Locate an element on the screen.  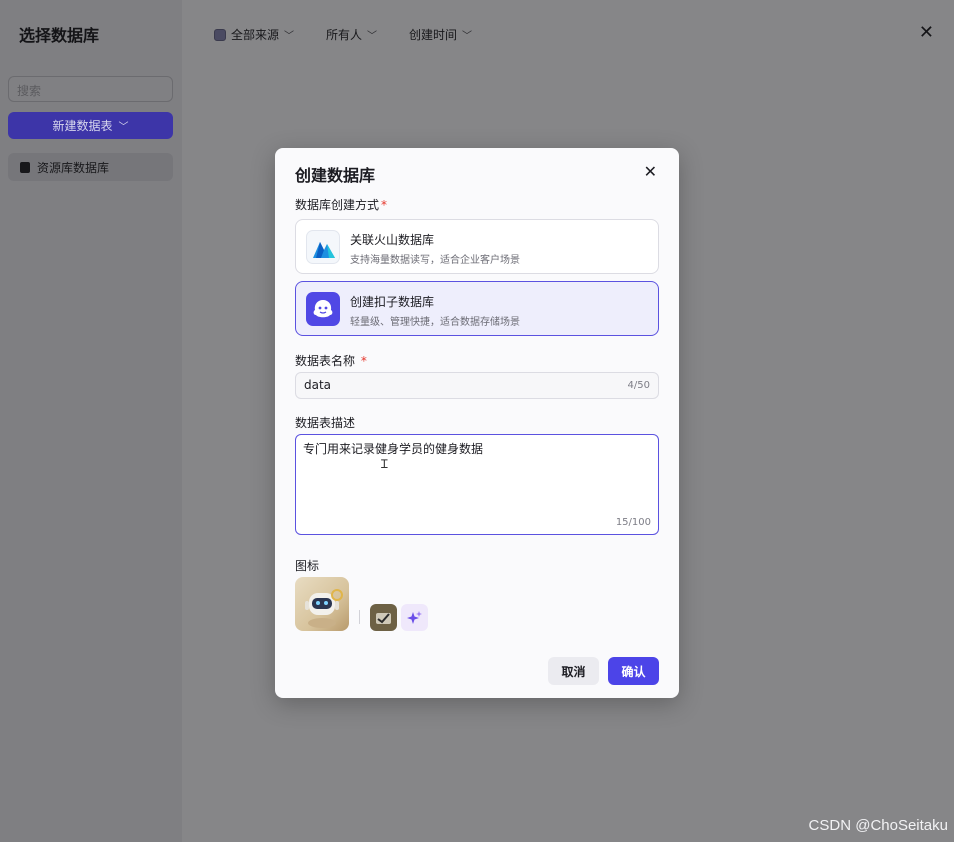
source-icon is located at coordinates (220, 34).